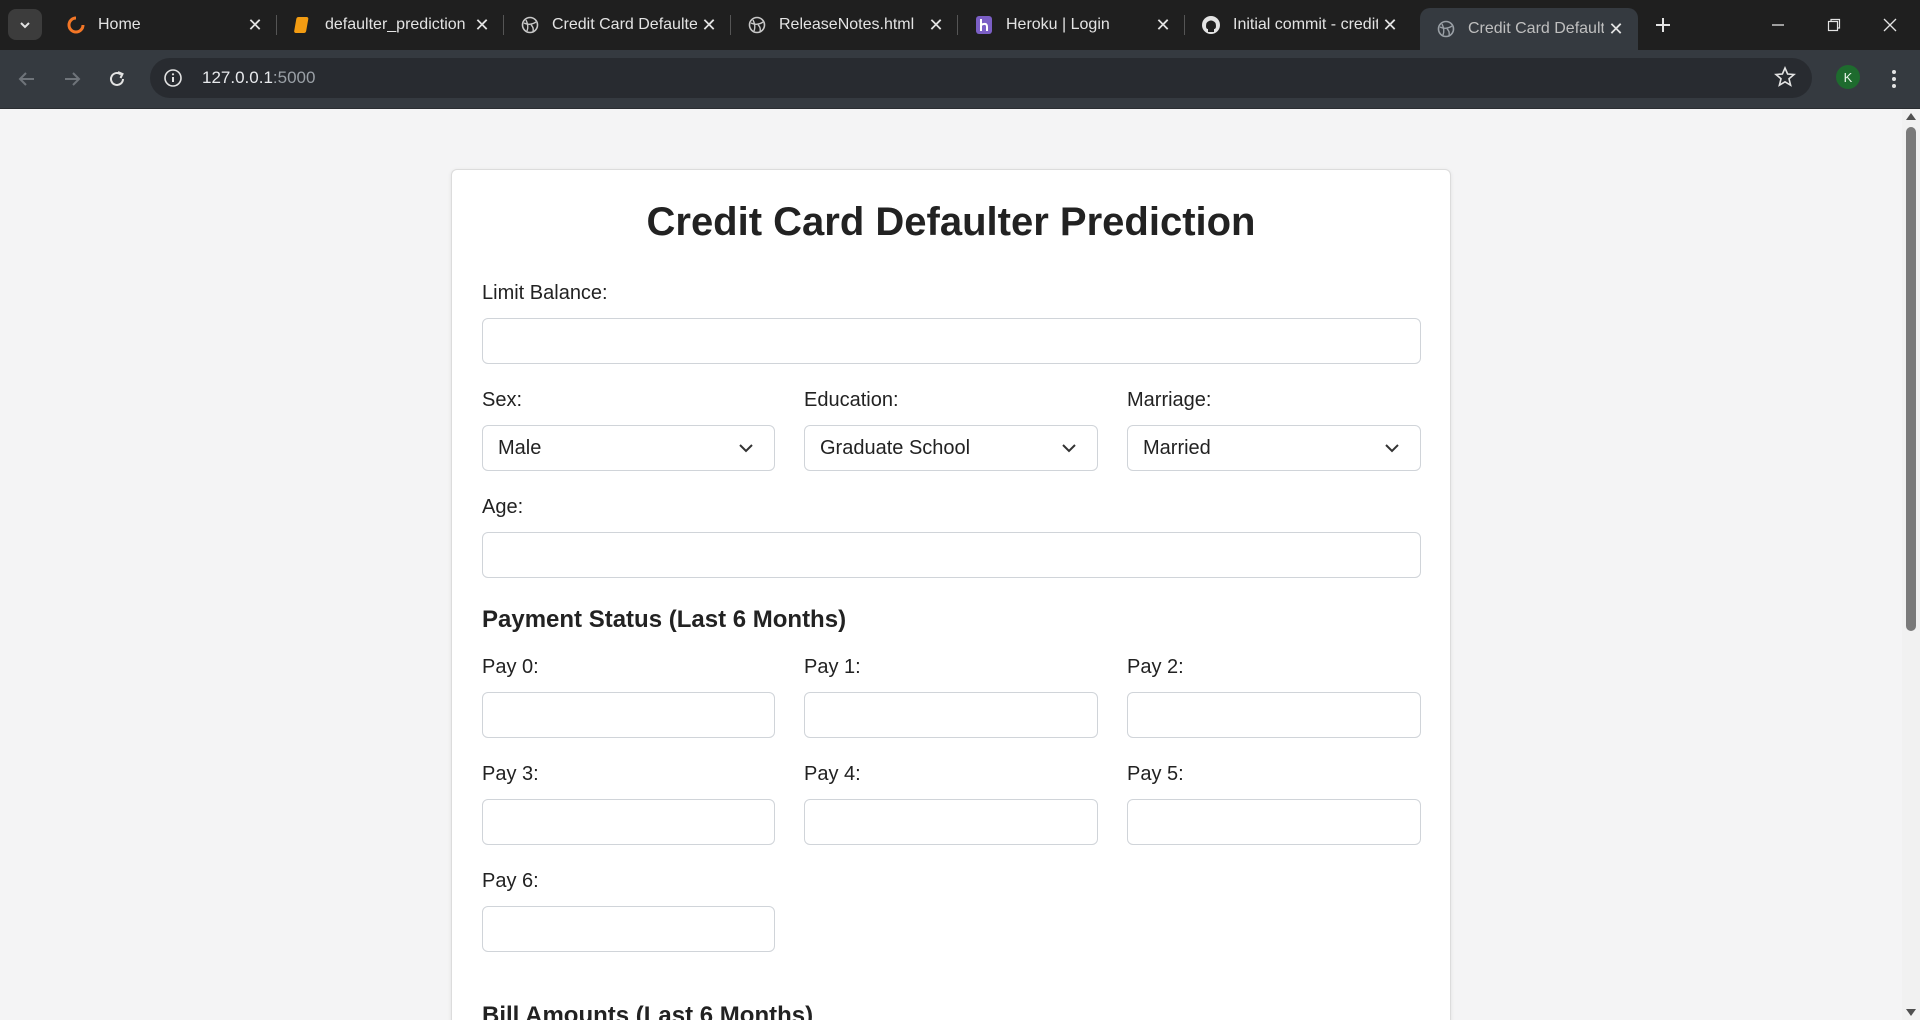 This screenshot has height=1020, width=1920. Describe the element at coordinates (1305, 24) in the screenshot. I see `tab-title: Initial commit - credit` at that location.